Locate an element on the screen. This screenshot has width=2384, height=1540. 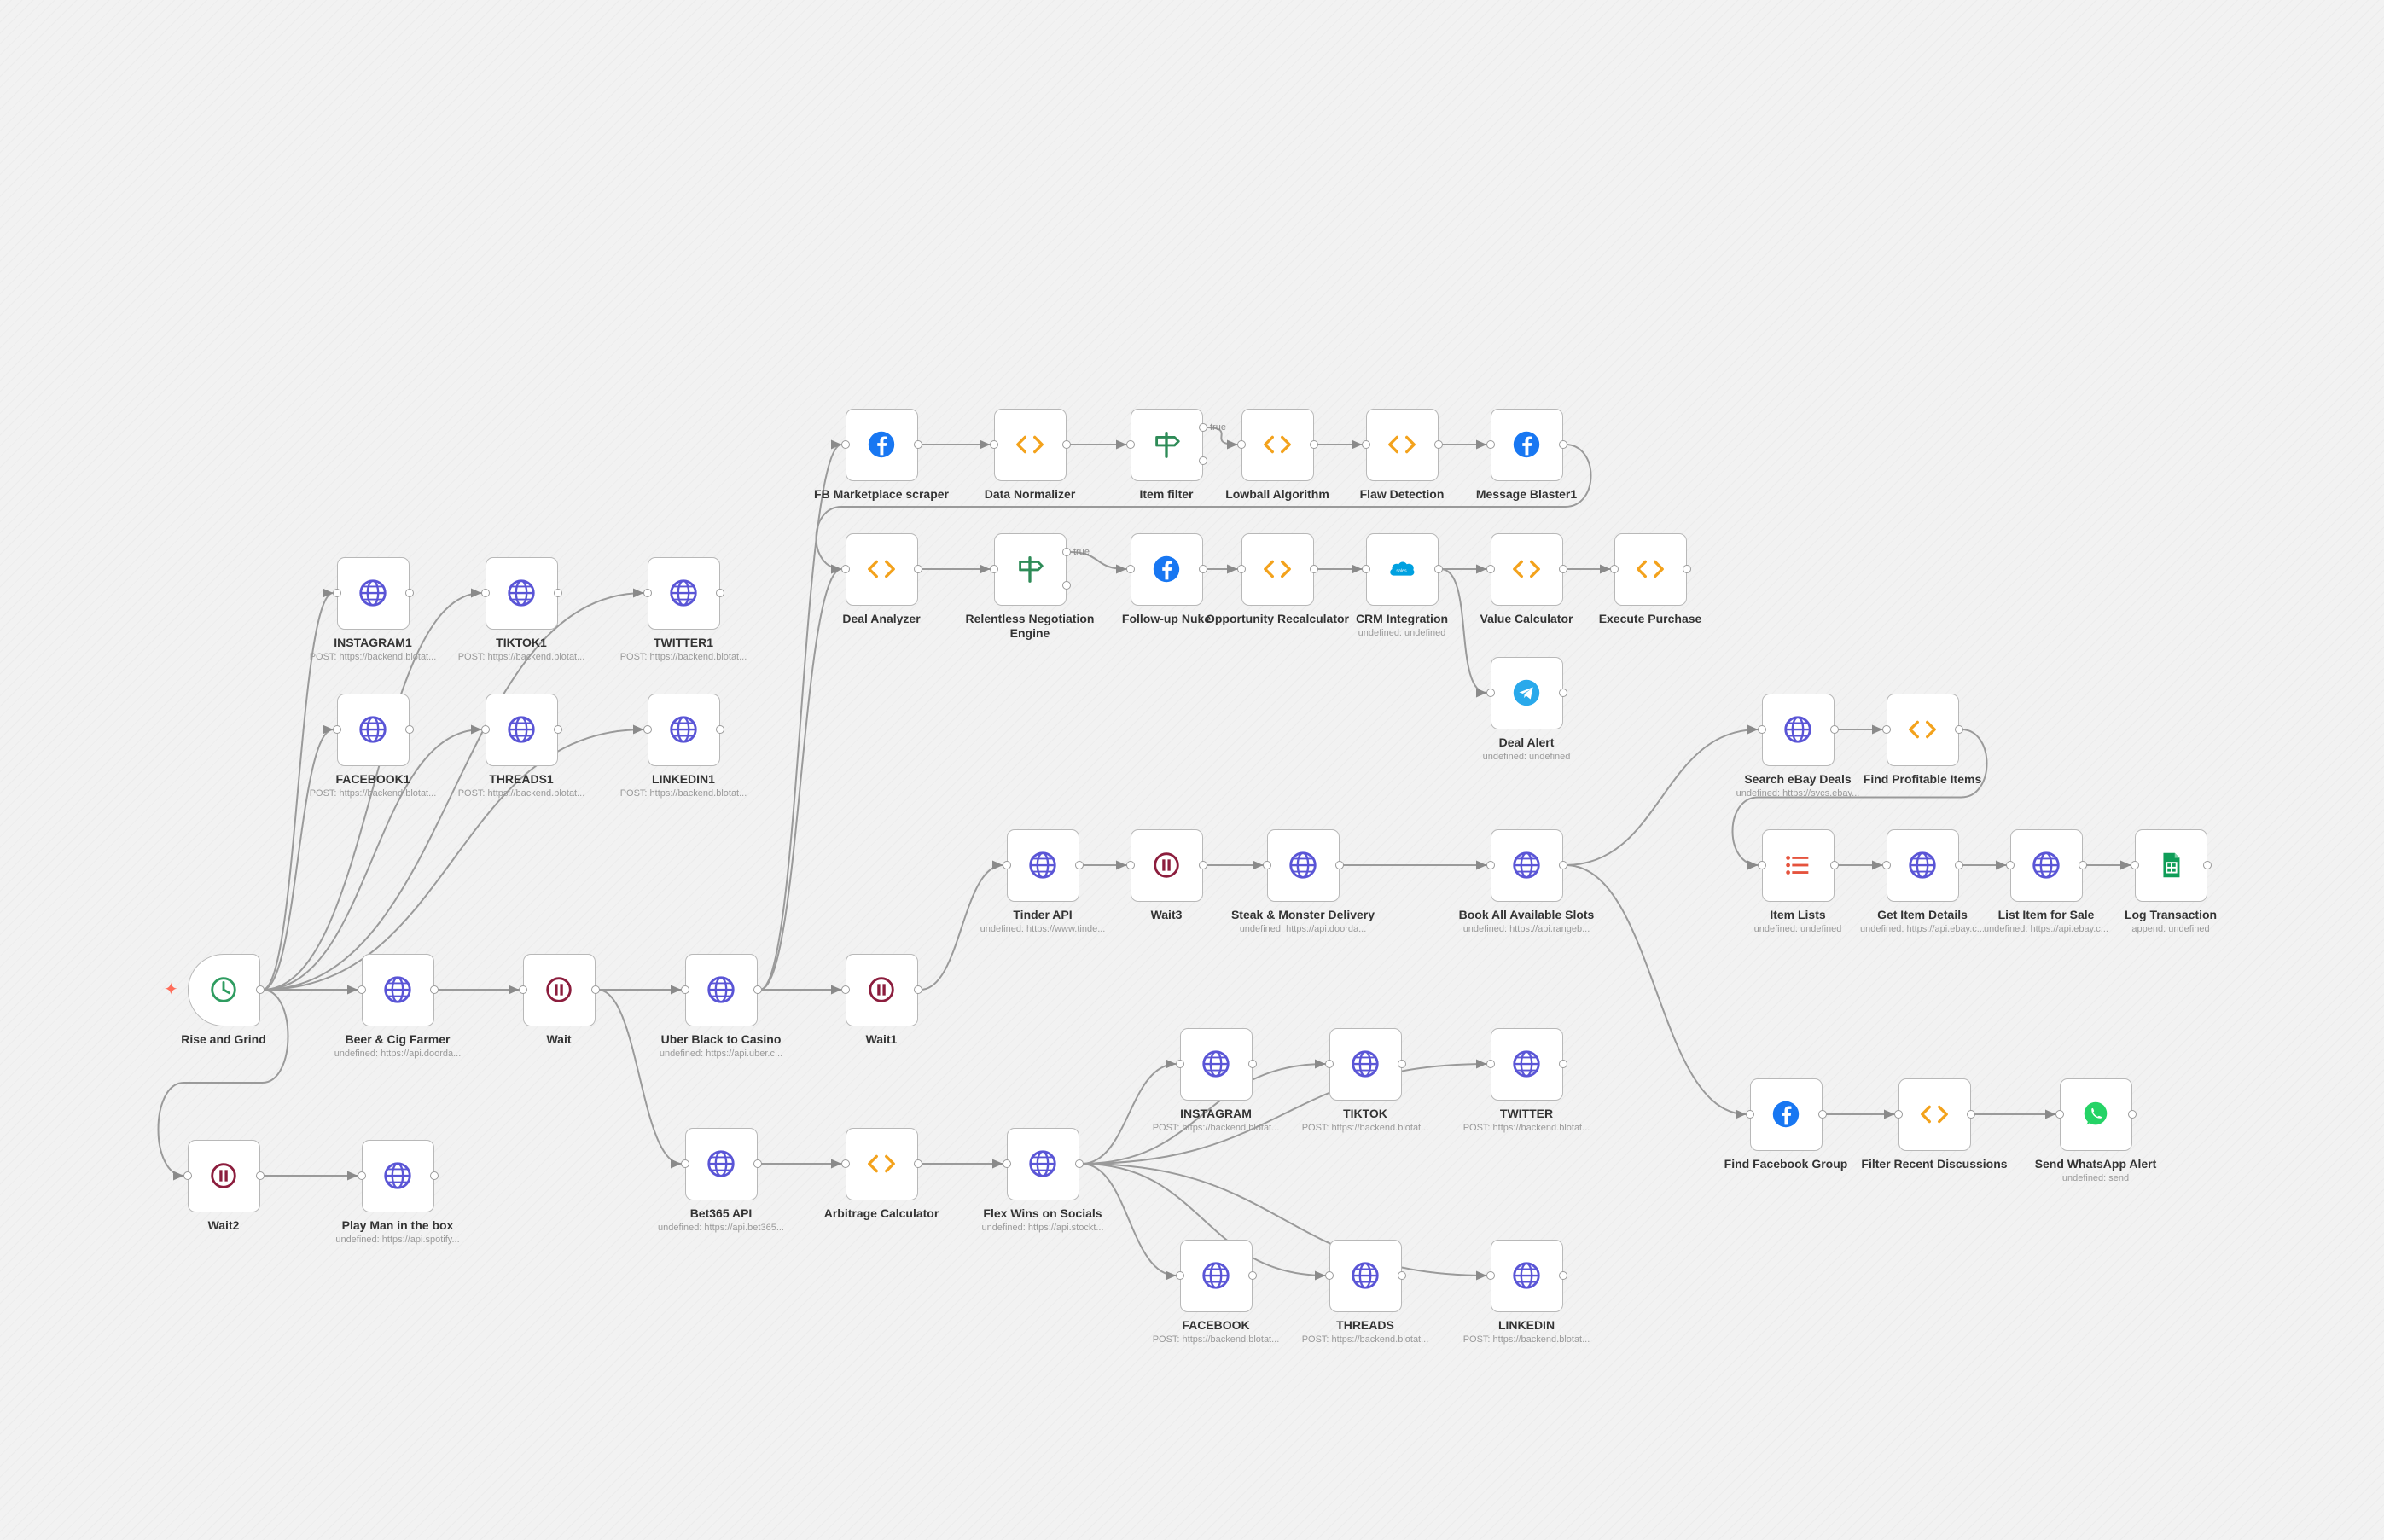
node-fun is located at coordinates (1166, 569).